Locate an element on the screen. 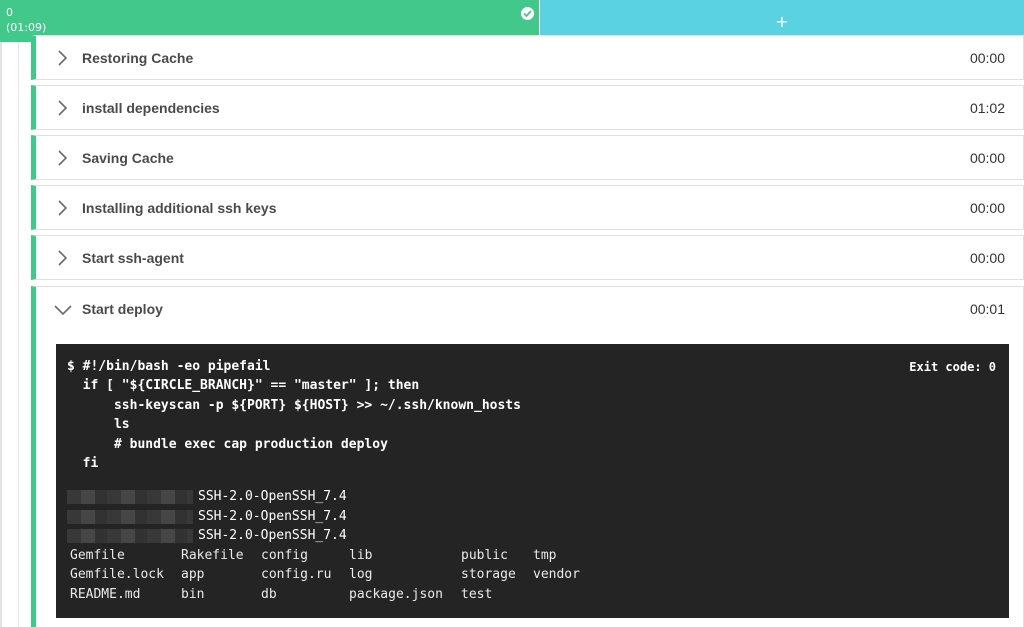 This screenshot has width=1024, height=627. success-check-icon is located at coordinates (527, 13).